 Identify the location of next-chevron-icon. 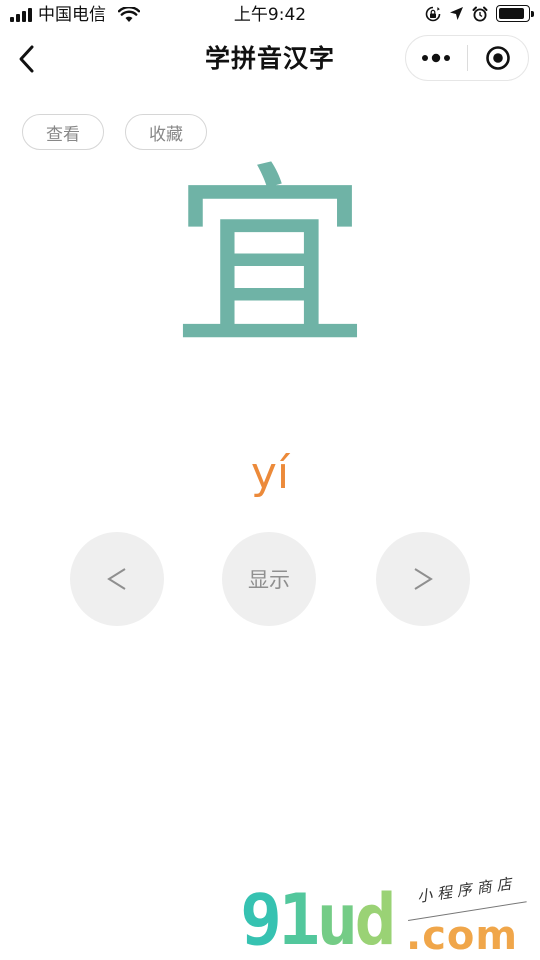
(423, 579).